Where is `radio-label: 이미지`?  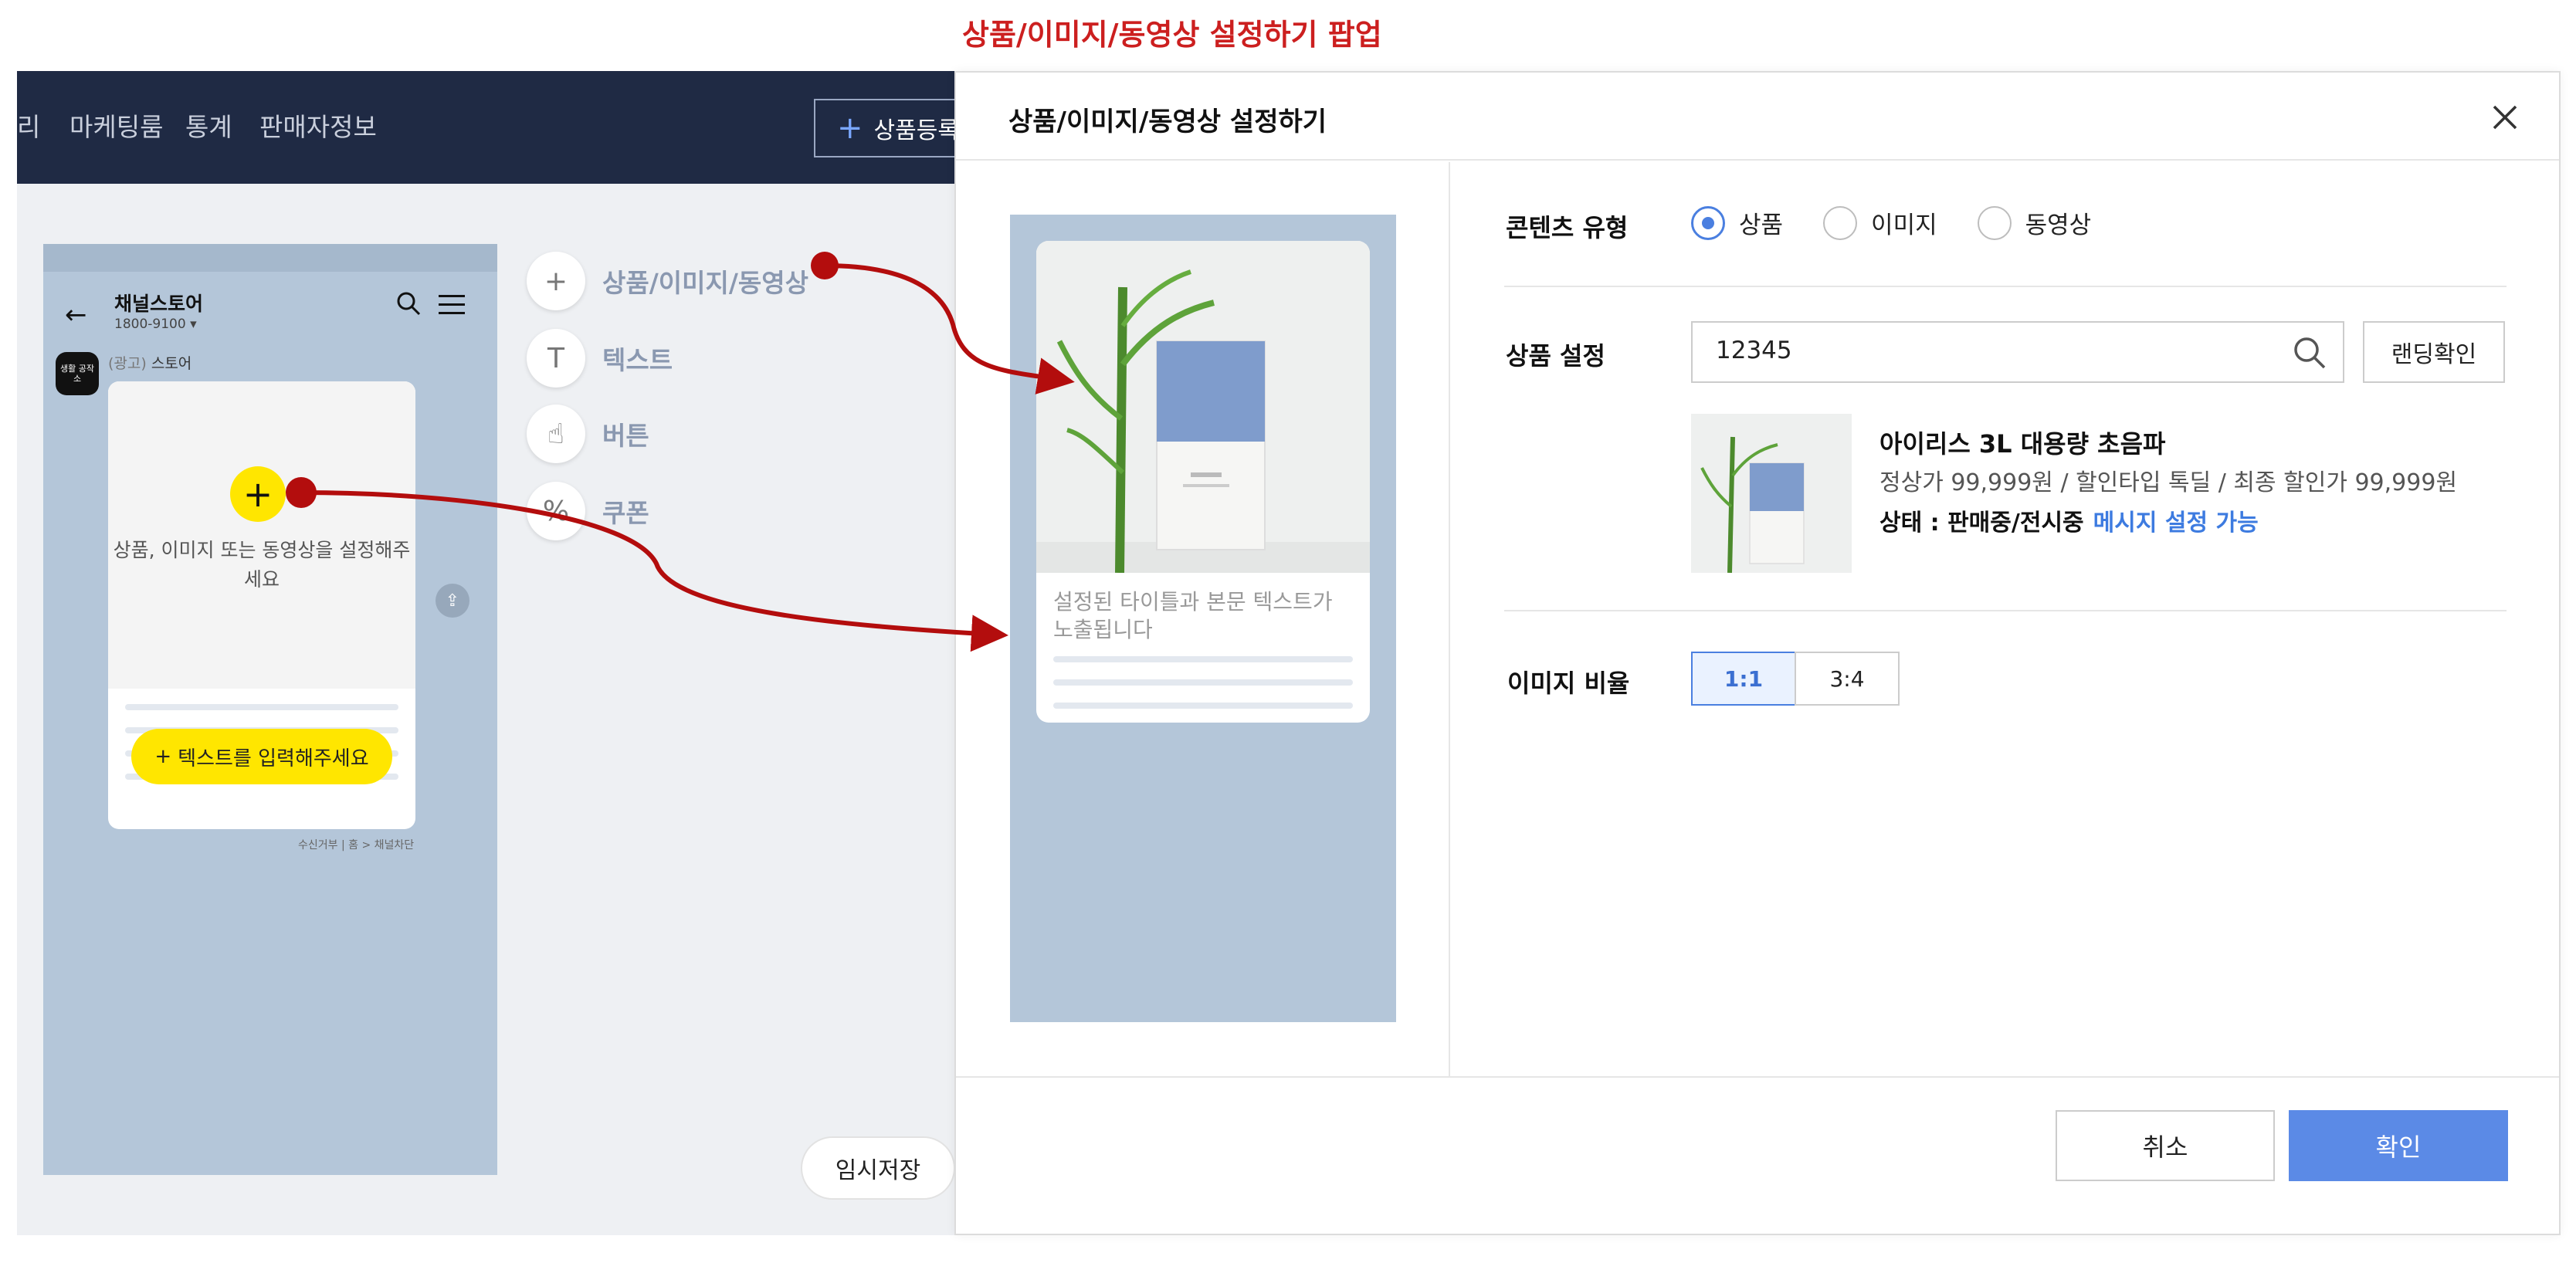
radio-label: 이미지 is located at coordinates (1904, 226).